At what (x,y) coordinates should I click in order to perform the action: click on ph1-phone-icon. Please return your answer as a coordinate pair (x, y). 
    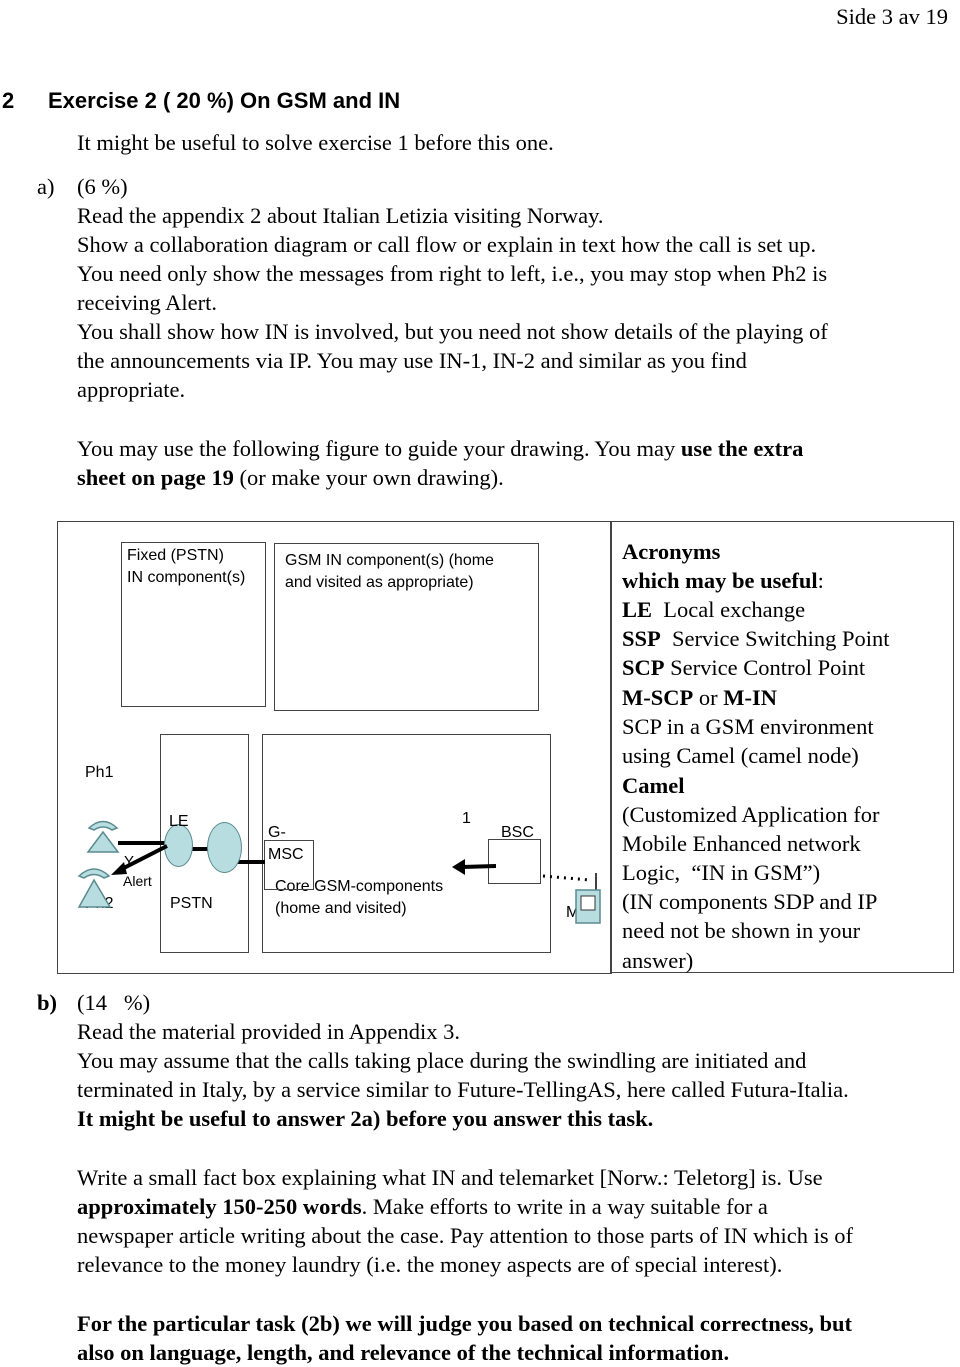
    Looking at the image, I should click on (103, 836).